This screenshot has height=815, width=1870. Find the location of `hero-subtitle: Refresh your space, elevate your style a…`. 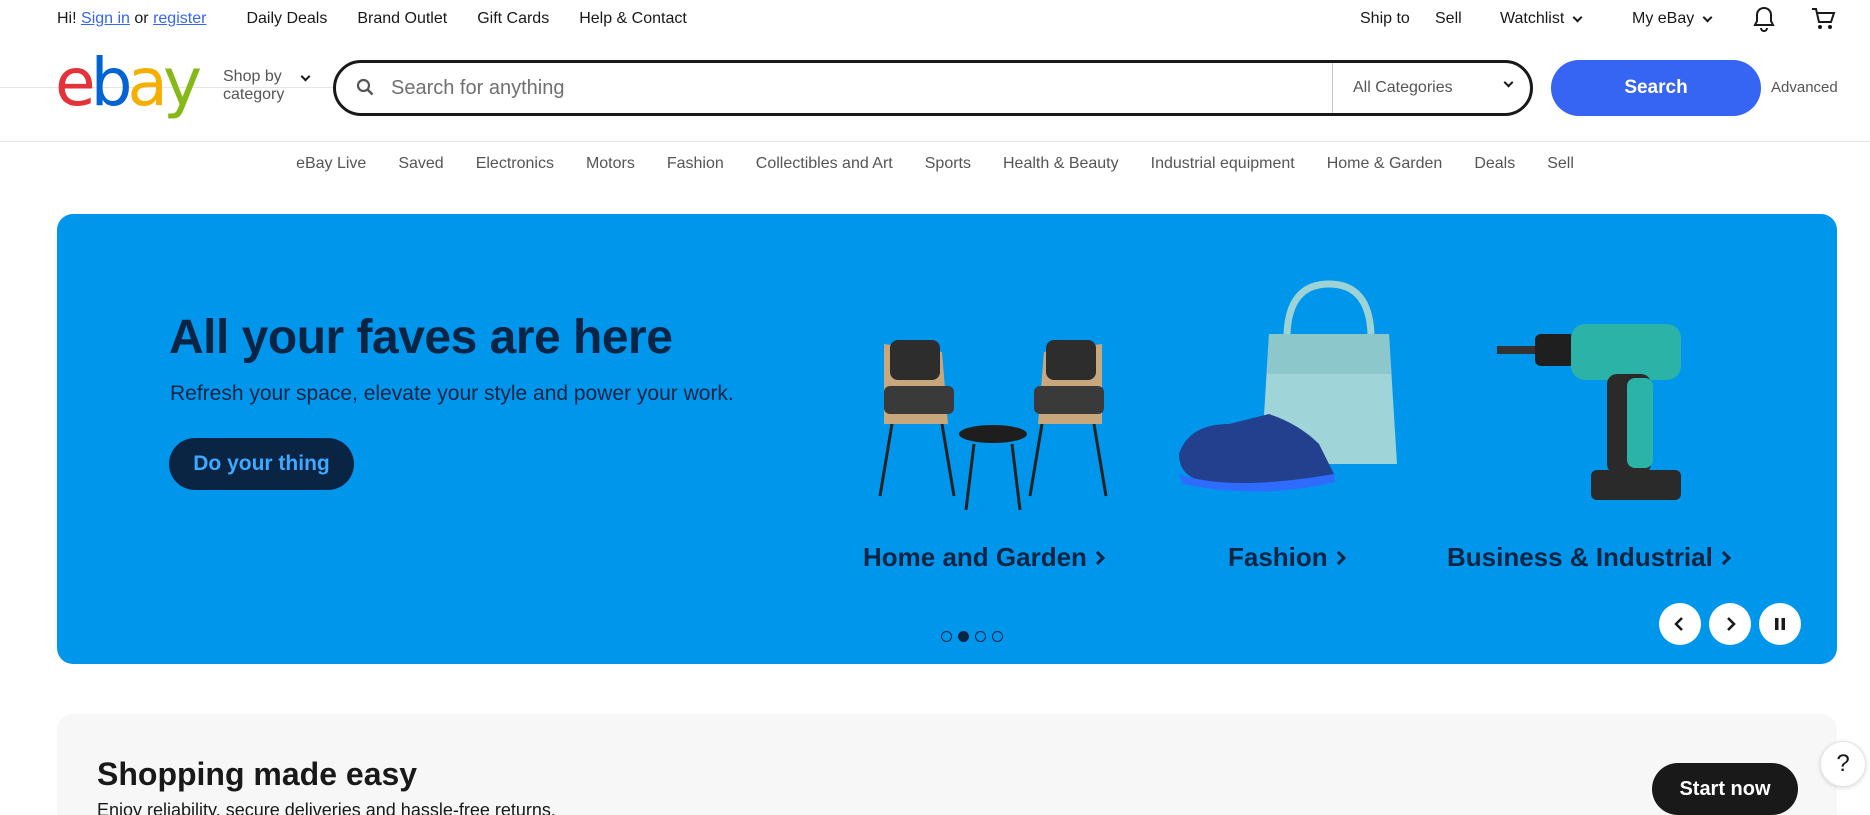

hero-subtitle: Refresh your space, elevate your style a… is located at coordinates (452, 393).